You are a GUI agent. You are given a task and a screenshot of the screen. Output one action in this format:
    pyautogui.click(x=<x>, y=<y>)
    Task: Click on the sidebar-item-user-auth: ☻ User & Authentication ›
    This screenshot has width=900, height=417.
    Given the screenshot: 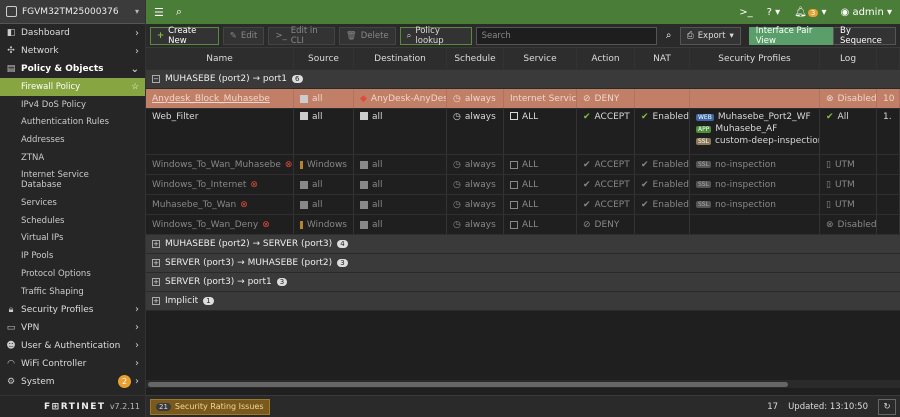 What is the action you would take?
    pyautogui.click(x=72, y=346)
    